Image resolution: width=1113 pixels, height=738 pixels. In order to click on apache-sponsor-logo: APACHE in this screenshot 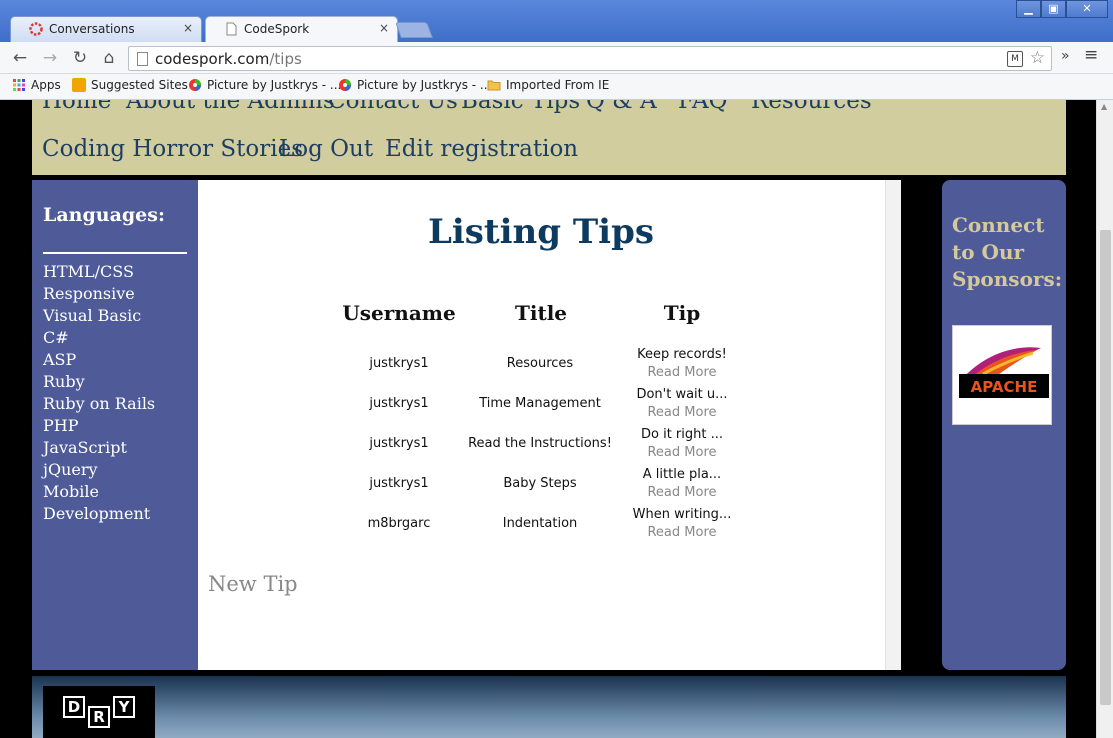, I will do `click(1002, 375)`.